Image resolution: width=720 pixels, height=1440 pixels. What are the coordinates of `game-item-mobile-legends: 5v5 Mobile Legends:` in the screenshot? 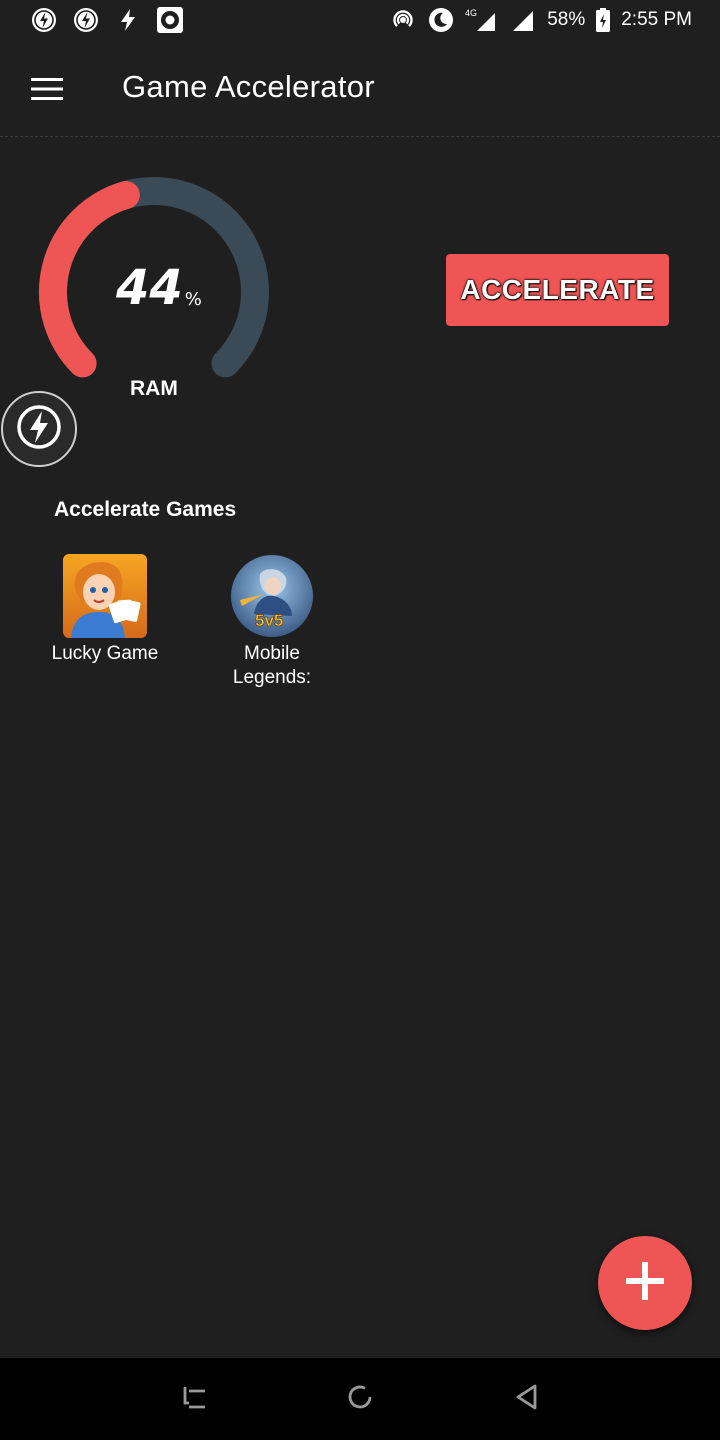 It's located at (272, 622).